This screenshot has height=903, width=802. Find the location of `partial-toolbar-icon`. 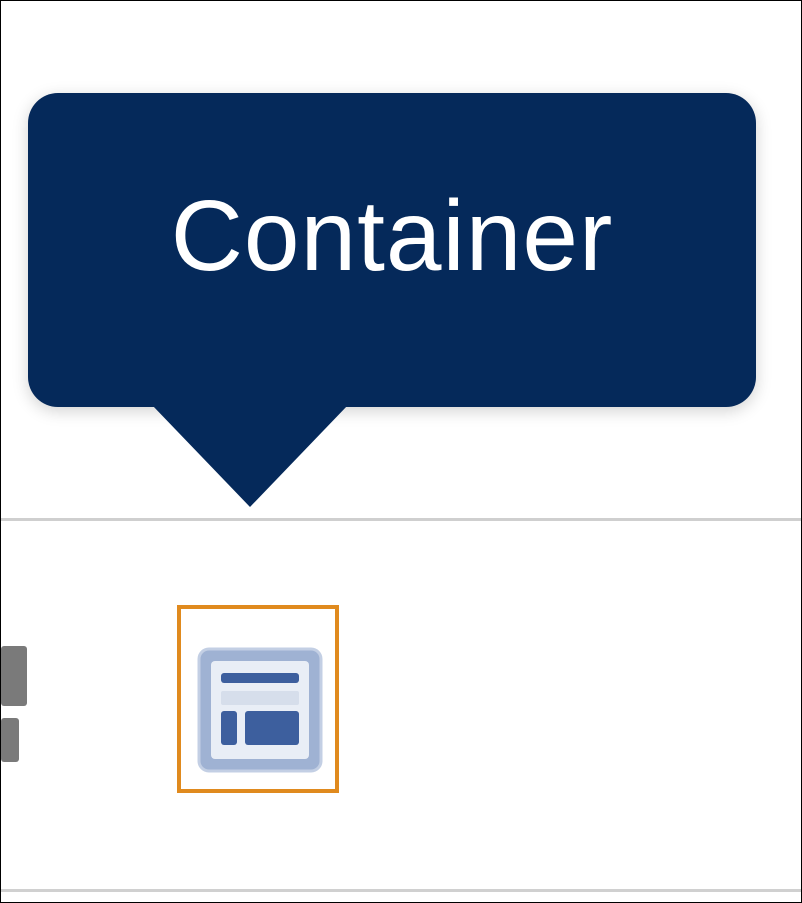

partial-toolbar-icon is located at coordinates (15, 706).